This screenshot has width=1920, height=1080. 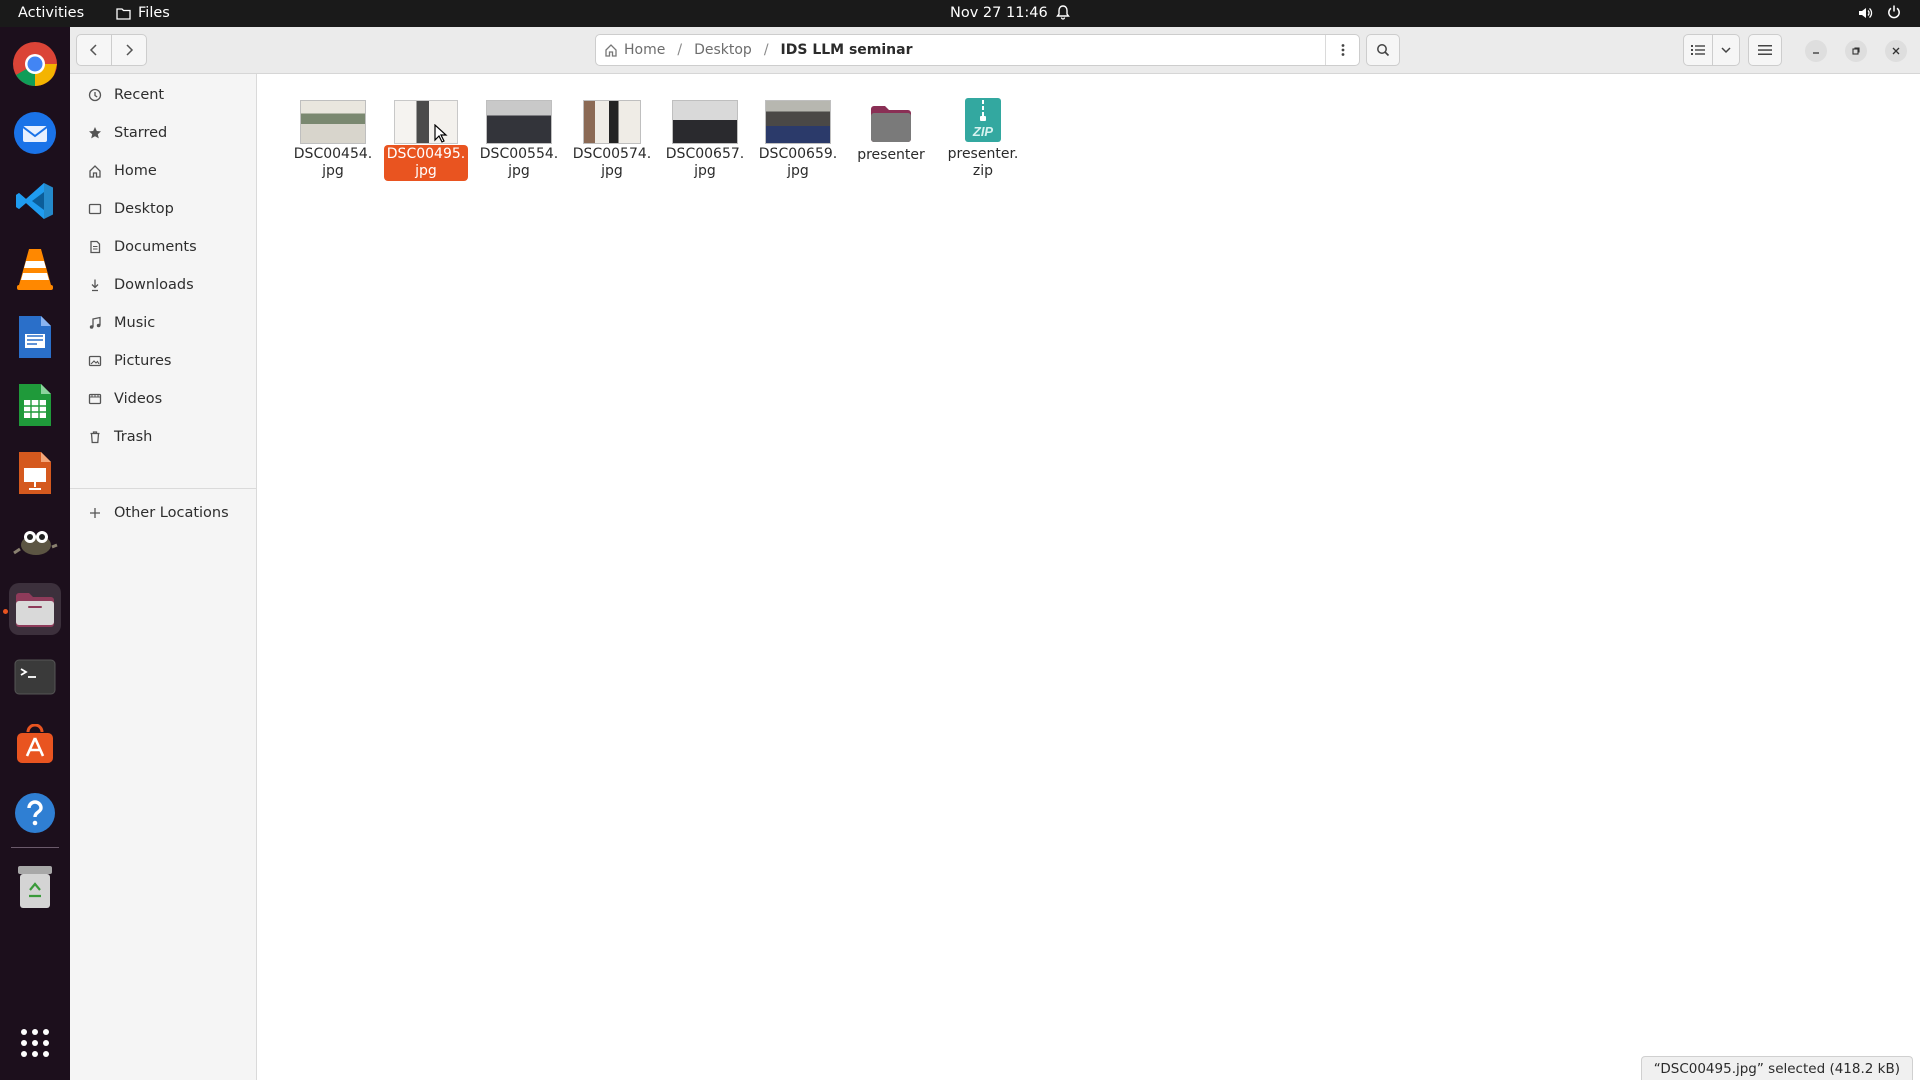 What do you see at coordinates (171, 513) in the screenshot?
I see `sidebar-item-label: Other Locations` at bounding box center [171, 513].